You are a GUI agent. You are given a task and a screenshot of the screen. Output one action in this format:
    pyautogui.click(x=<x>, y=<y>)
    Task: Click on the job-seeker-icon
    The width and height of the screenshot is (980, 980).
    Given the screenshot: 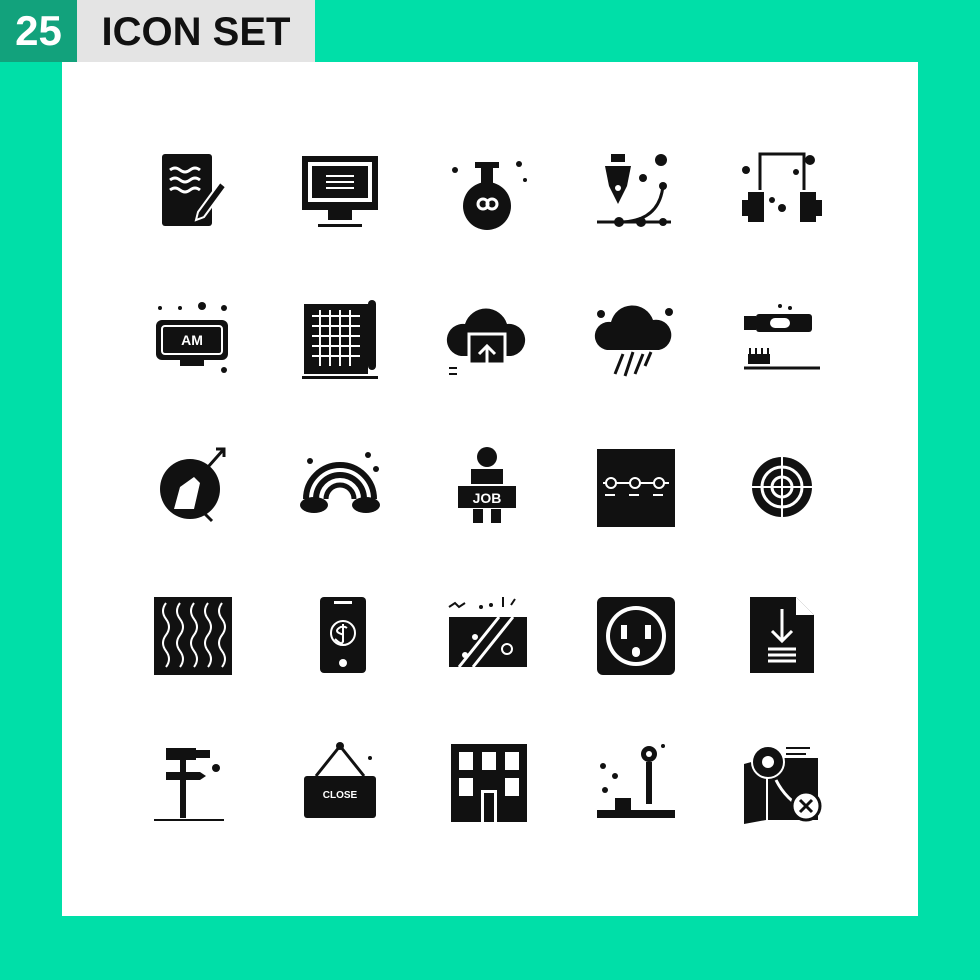 What is the action you would take?
    pyautogui.click(x=487, y=487)
    